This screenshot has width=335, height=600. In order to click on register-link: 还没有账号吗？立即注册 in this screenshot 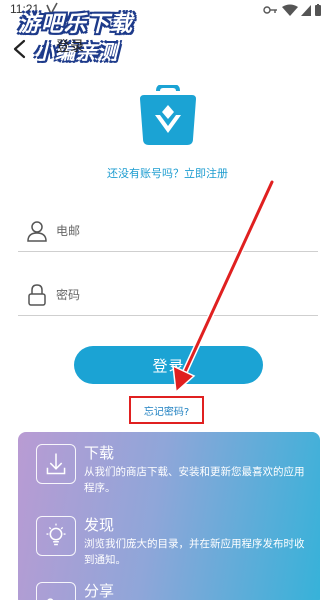, I will do `click(167, 173)`.